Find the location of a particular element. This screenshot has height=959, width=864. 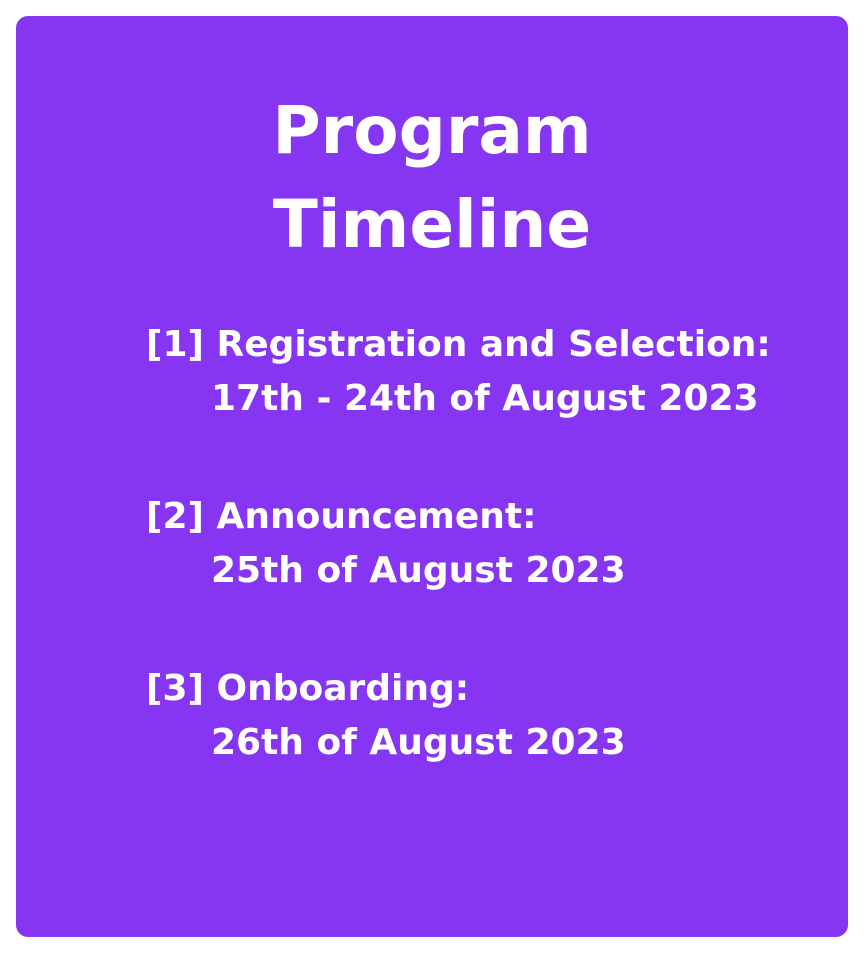

timeline-item-label: [2] Announcement: is located at coordinates (341, 516).